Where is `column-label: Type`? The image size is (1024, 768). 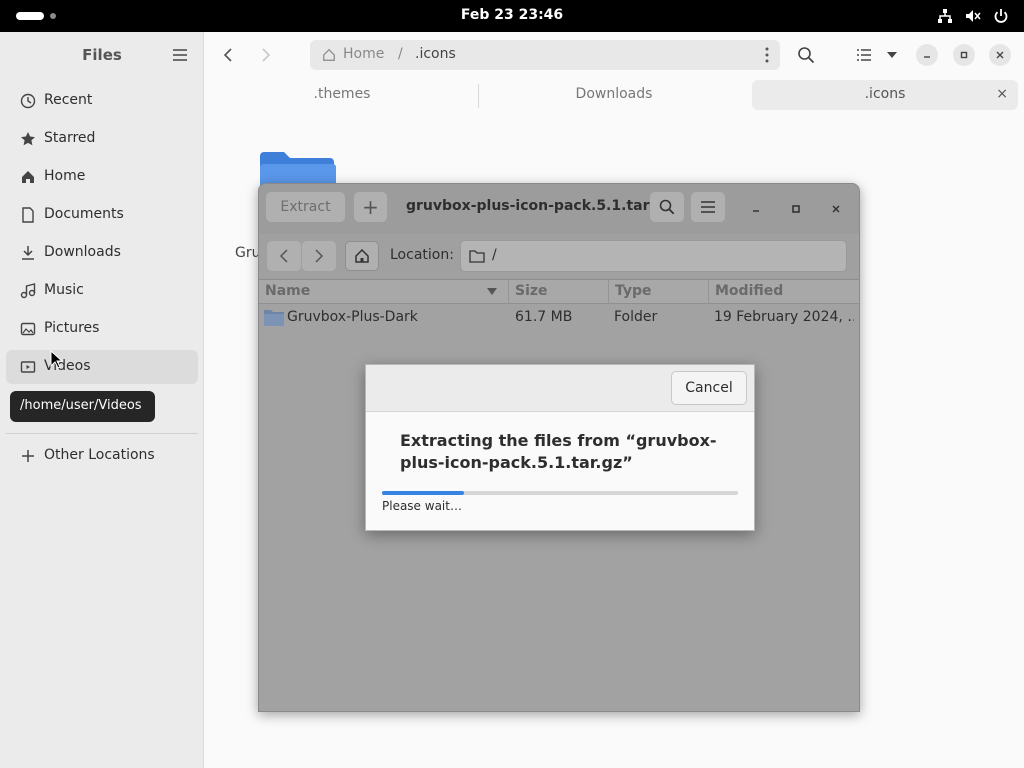 column-label: Type is located at coordinates (633, 291).